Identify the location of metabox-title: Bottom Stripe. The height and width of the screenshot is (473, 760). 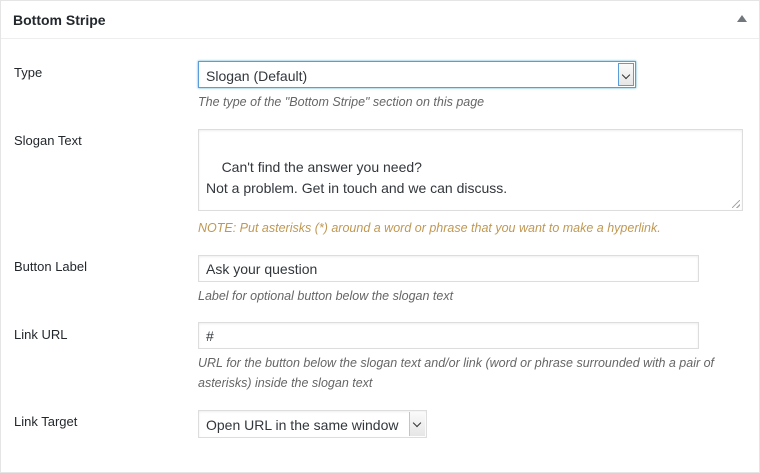
(59, 20).